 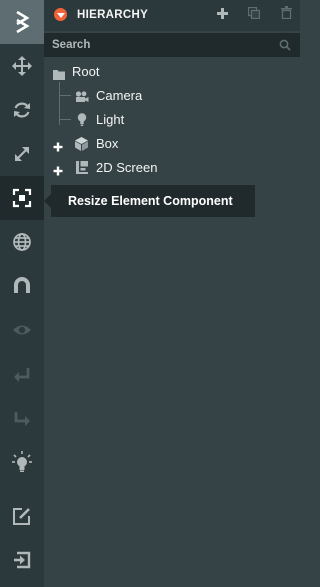 I want to click on resize-element-tool, so click(x=22, y=198).